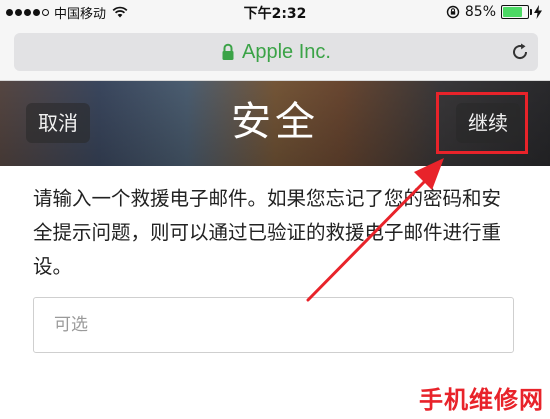 Image resolution: width=550 pixels, height=419 pixels. I want to click on browser-toolbar: Apple Inc., so click(275, 52).